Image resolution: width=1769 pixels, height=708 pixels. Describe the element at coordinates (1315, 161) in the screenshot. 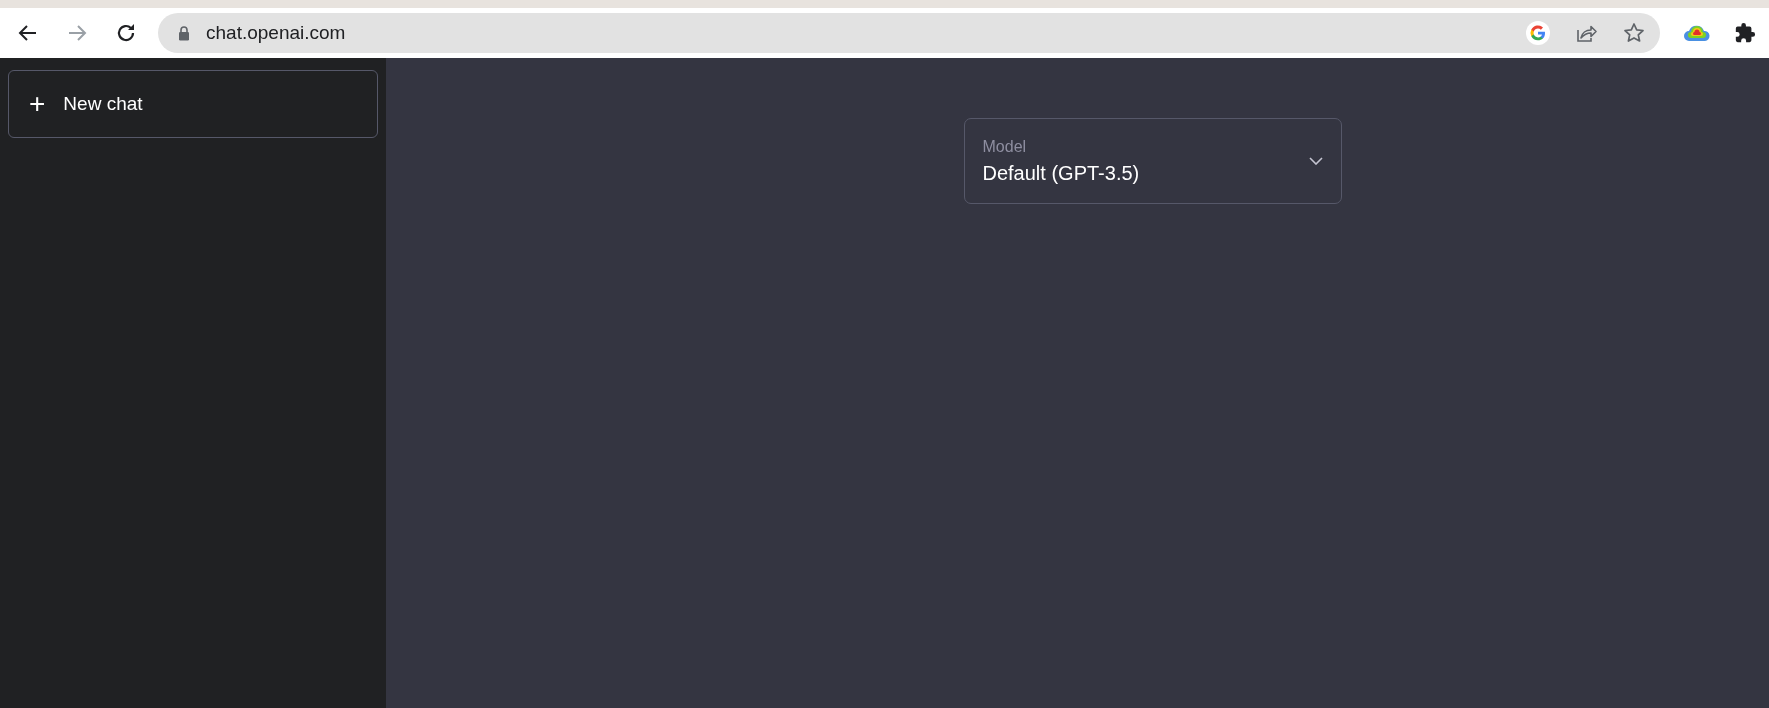

I see `chevron-down-icon` at that location.